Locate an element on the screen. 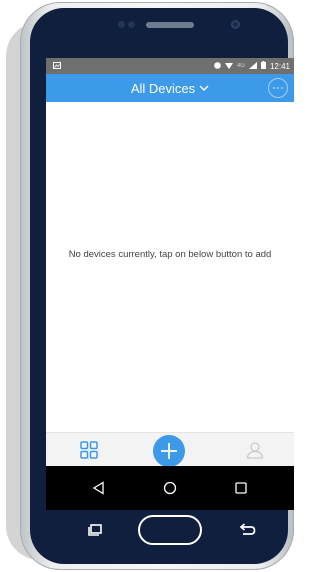  status-icons: 4G 12:41 is located at coordinates (252, 66).